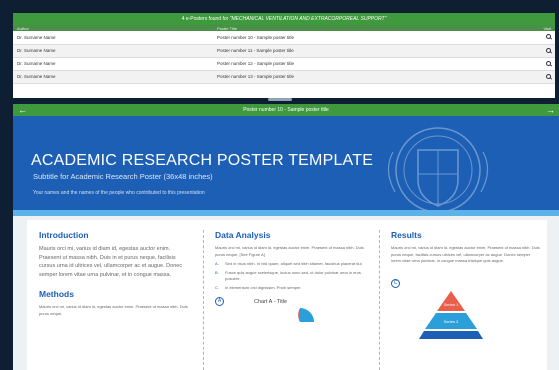  What do you see at coordinates (406, 235) in the screenshot?
I see `results-heading: Results` at bounding box center [406, 235].